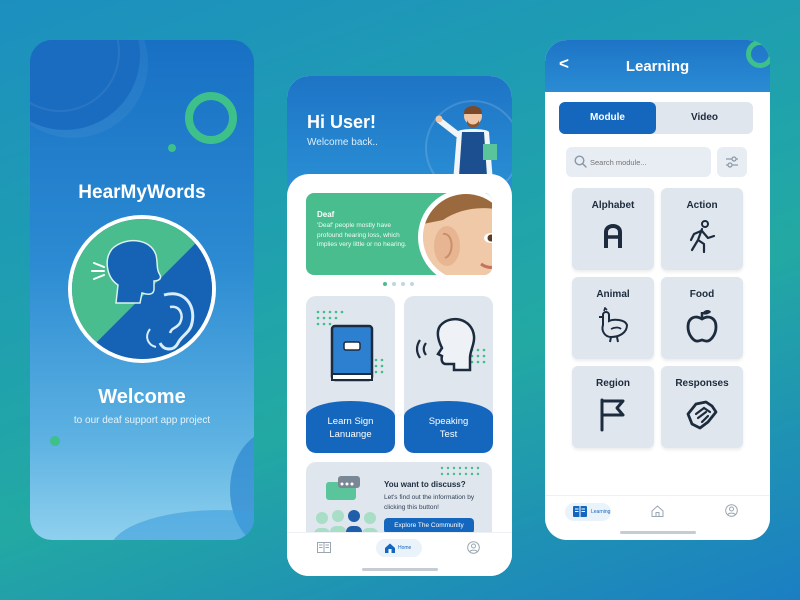  I want to click on teacher-illustration-icon, so click(466, 144).